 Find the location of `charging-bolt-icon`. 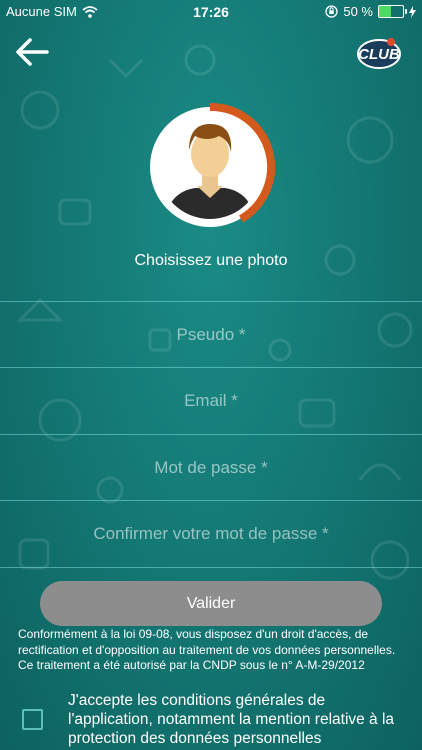

charging-bolt-icon is located at coordinates (412, 11).